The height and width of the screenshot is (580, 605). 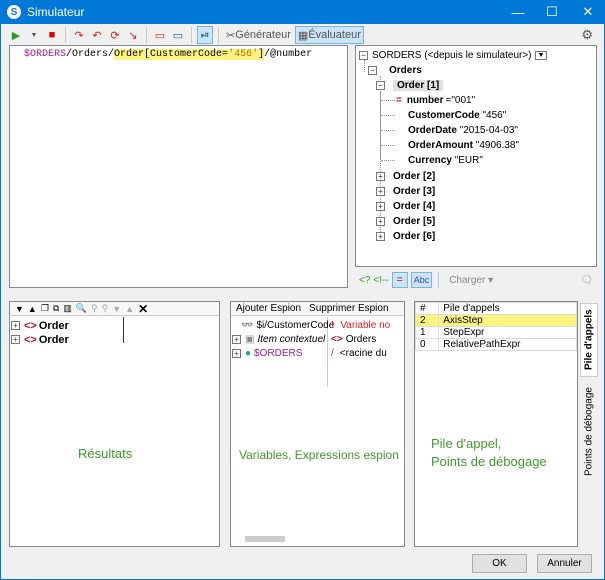 What do you see at coordinates (34, 35) in the screenshot?
I see `run-dropdown-icon: ▼` at bounding box center [34, 35].